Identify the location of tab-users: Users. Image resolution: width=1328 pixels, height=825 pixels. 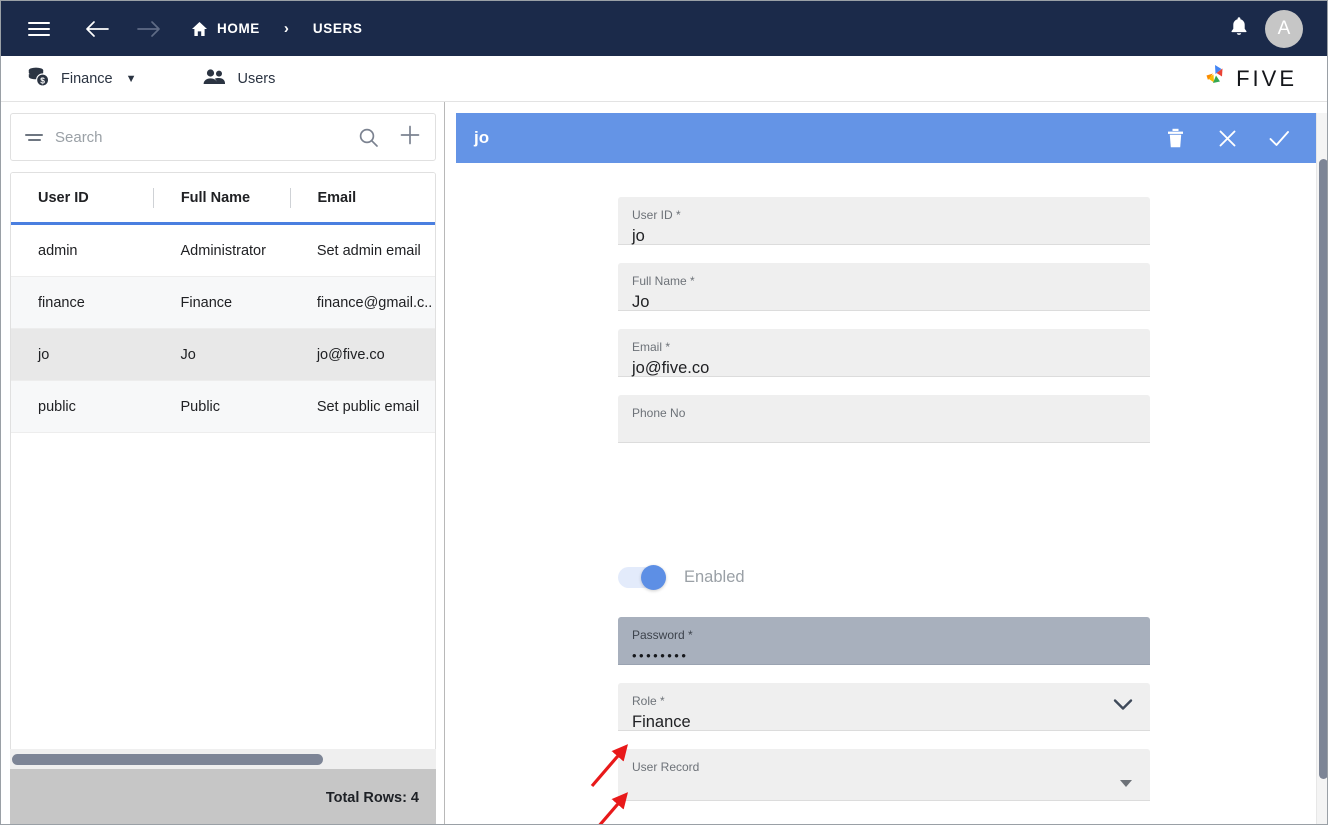
(238, 79).